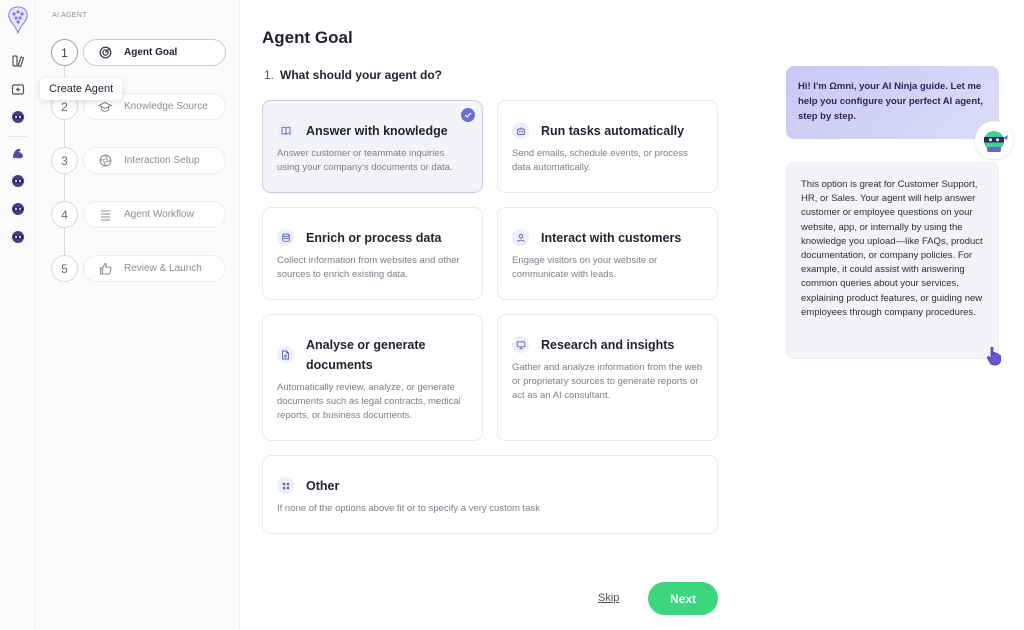  What do you see at coordinates (18, 20) in the screenshot?
I see `brand-logo-icon` at bounding box center [18, 20].